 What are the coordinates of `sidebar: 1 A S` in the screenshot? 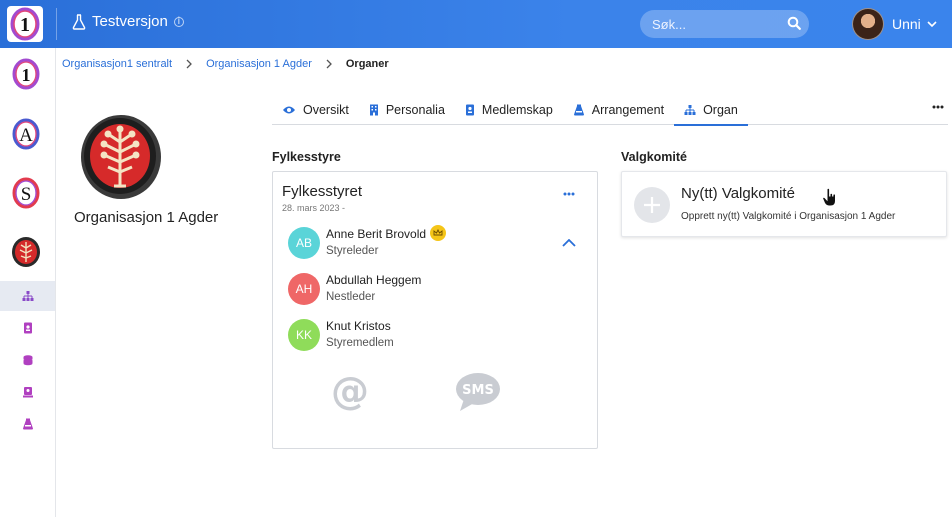 It's located at (28, 282).